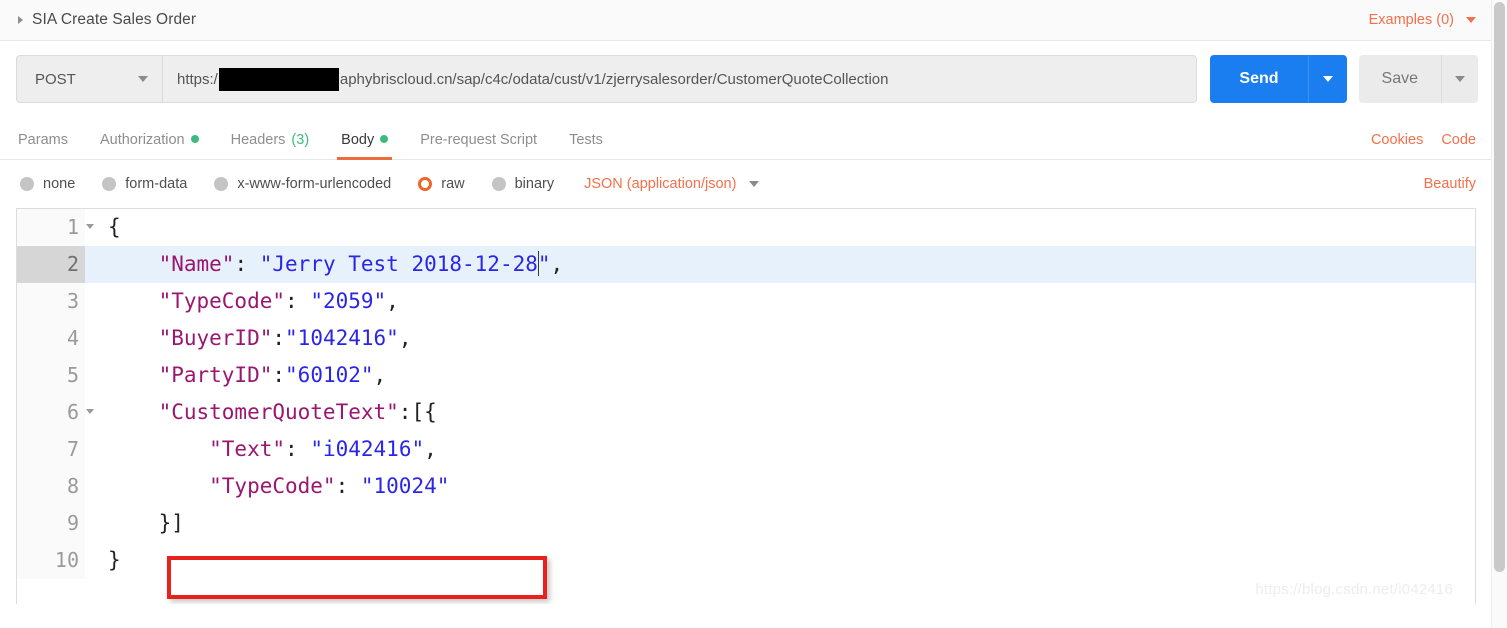  What do you see at coordinates (342, 338) in the screenshot?
I see `json-string-value: "1042416"` at bounding box center [342, 338].